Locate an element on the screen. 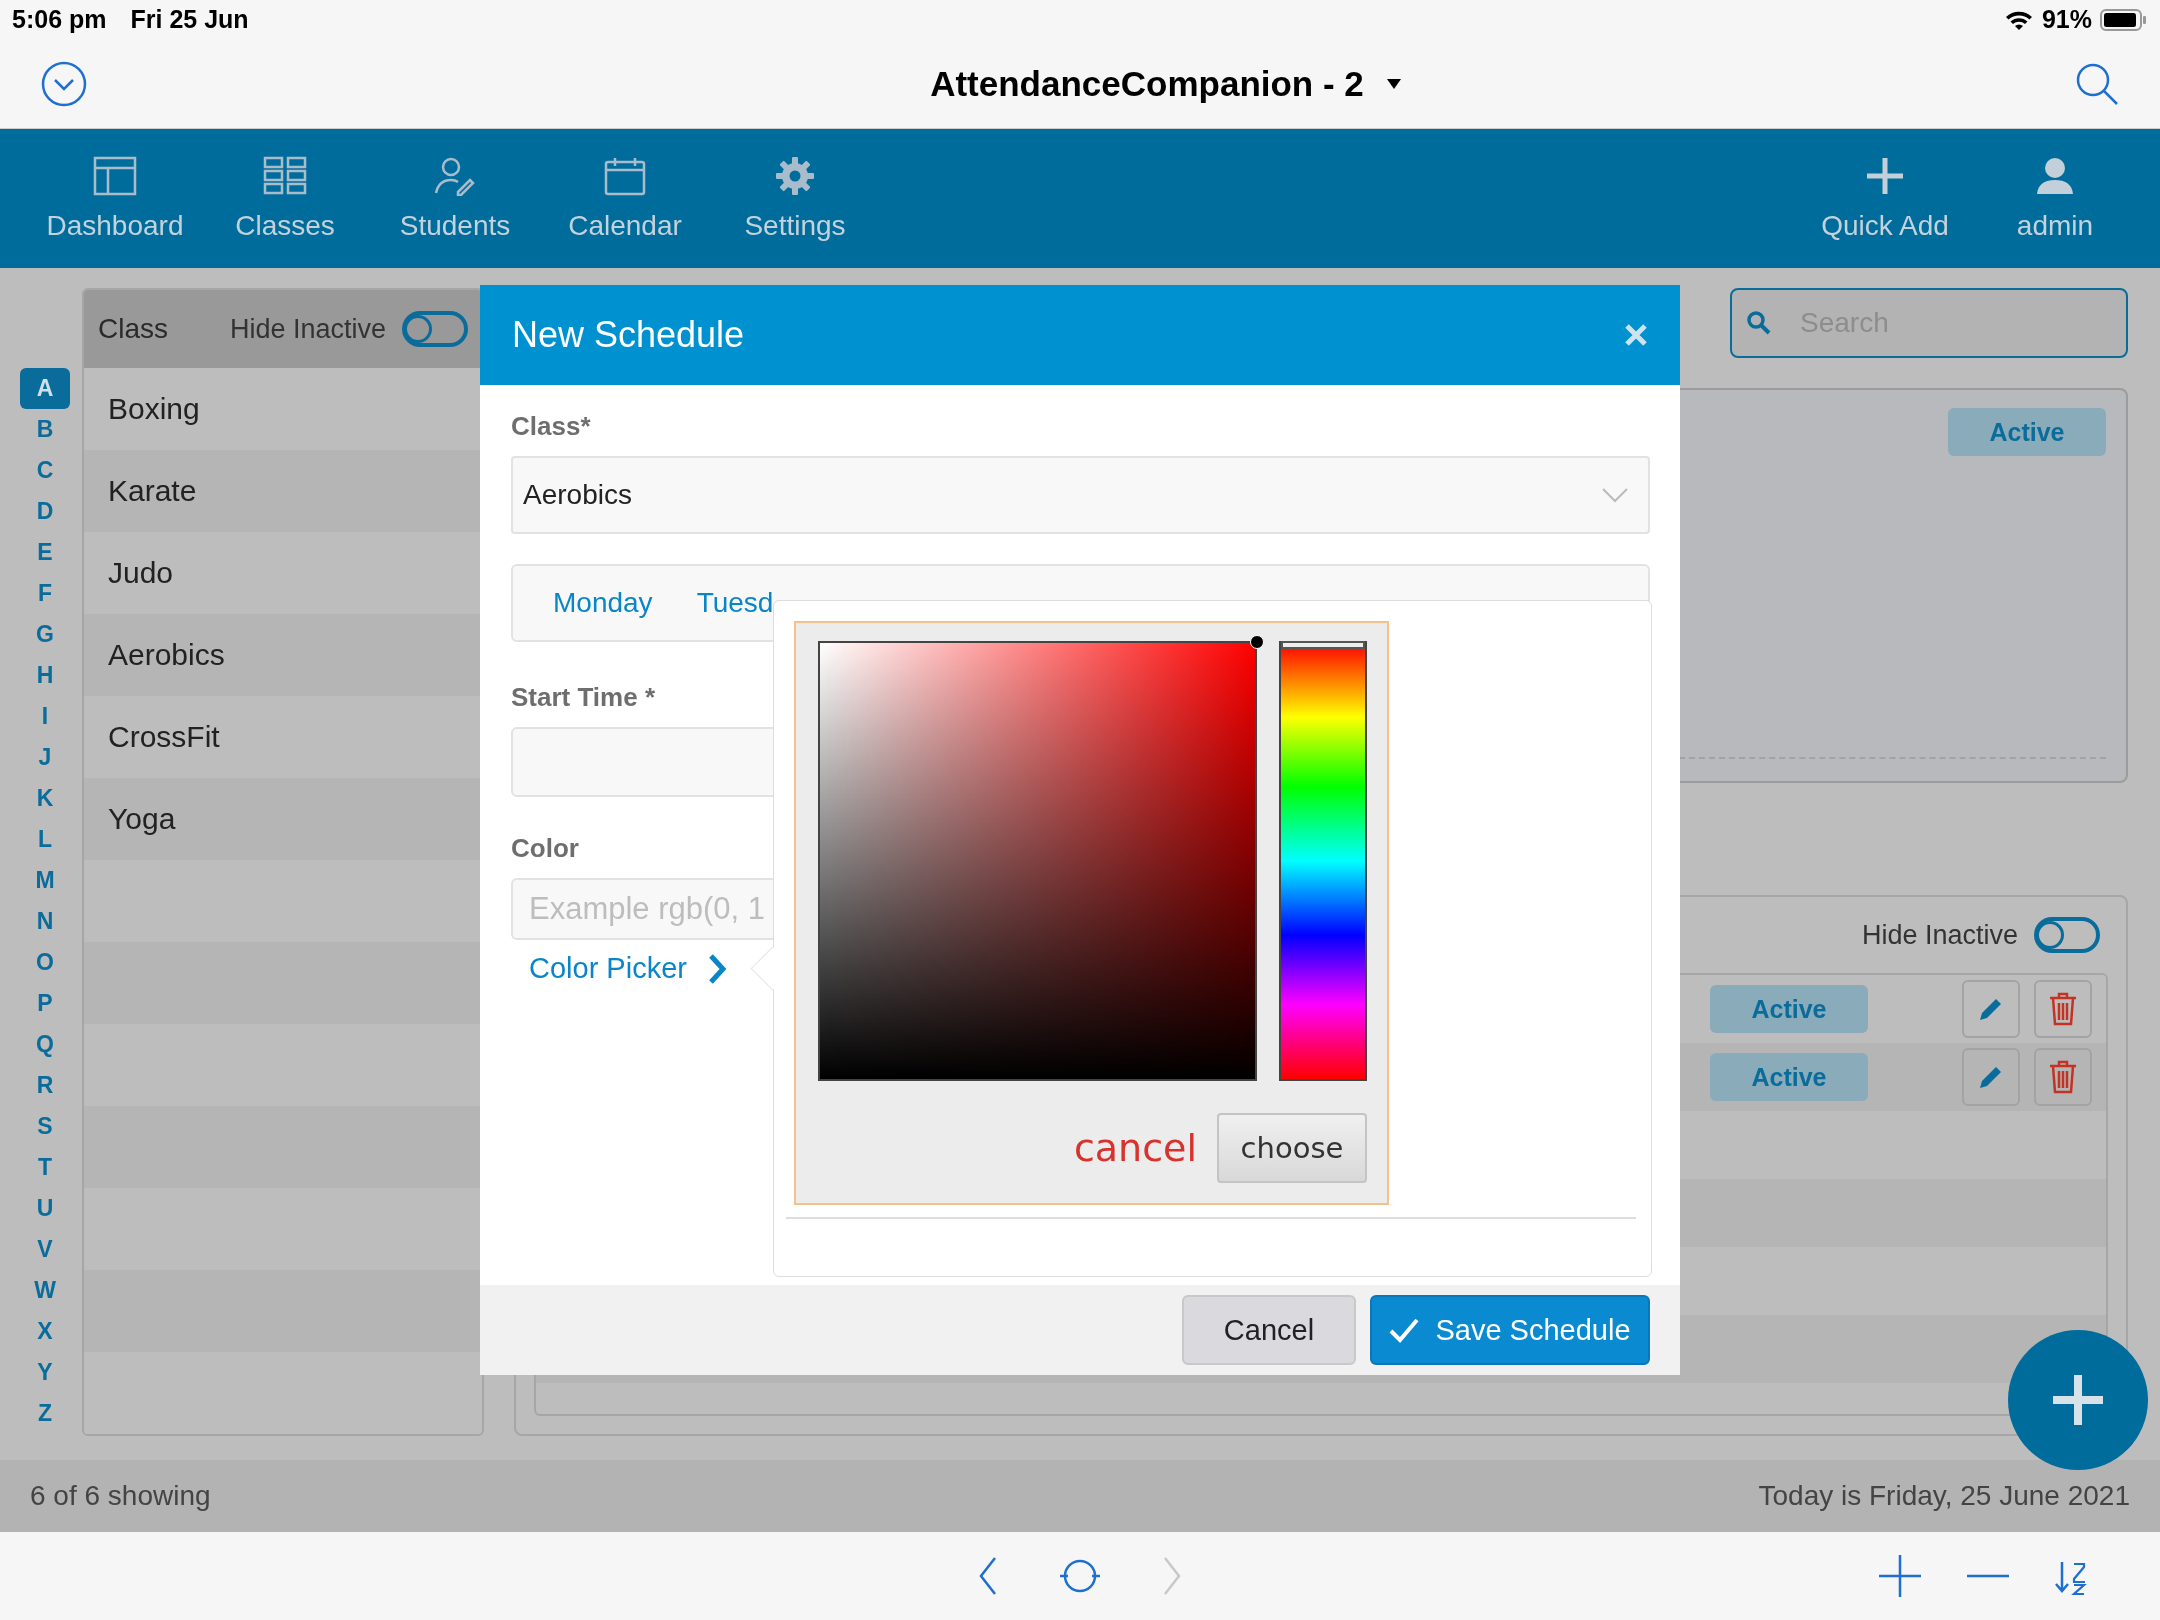 This screenshot has width=2160, height=1620. index-letter: F is located at coordinates (45, 594).